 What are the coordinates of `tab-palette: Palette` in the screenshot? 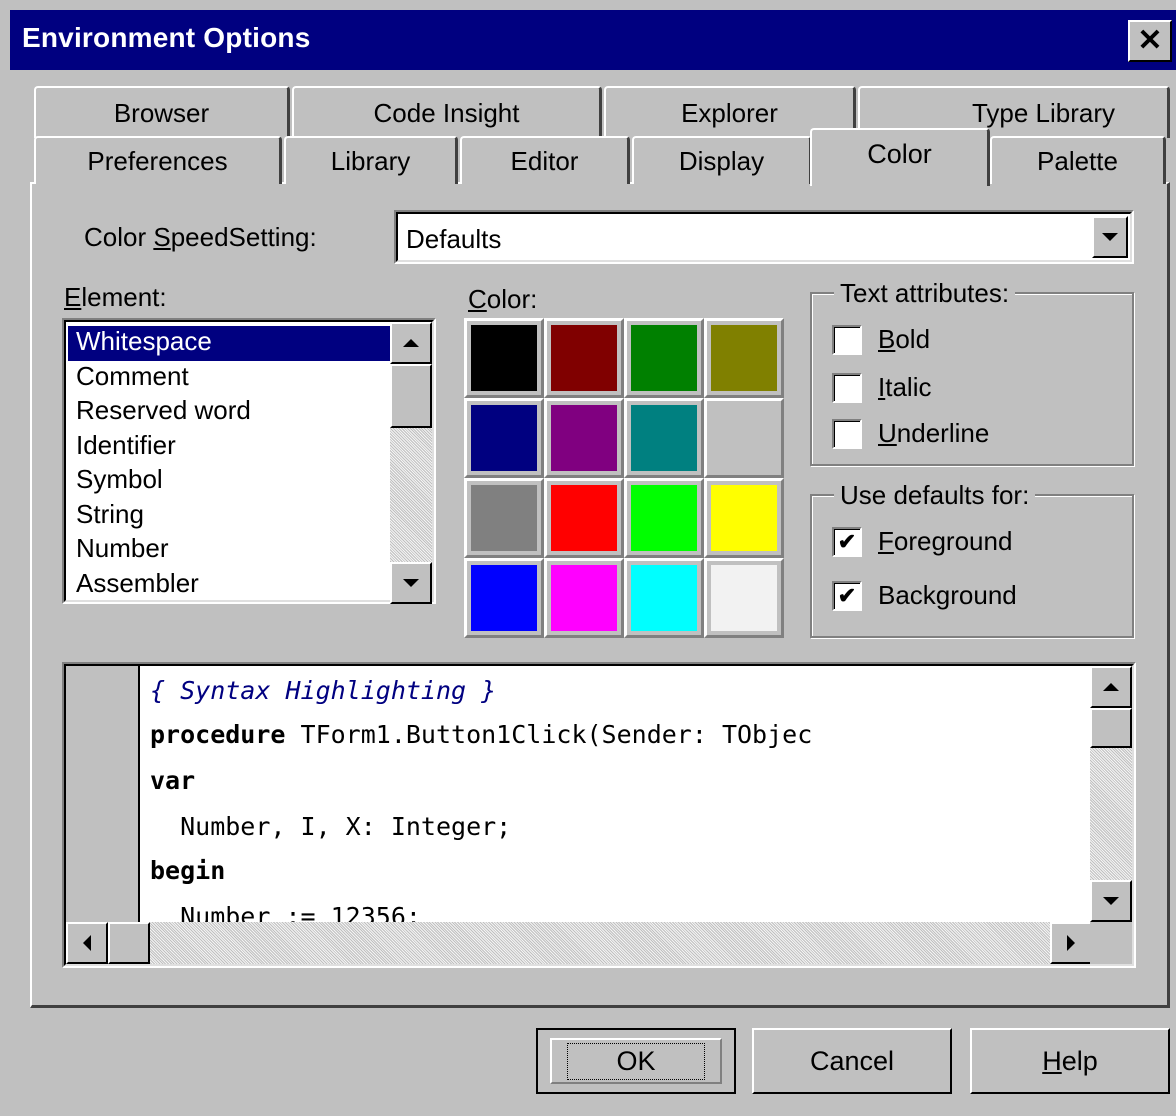 It's located at (1078, 160).